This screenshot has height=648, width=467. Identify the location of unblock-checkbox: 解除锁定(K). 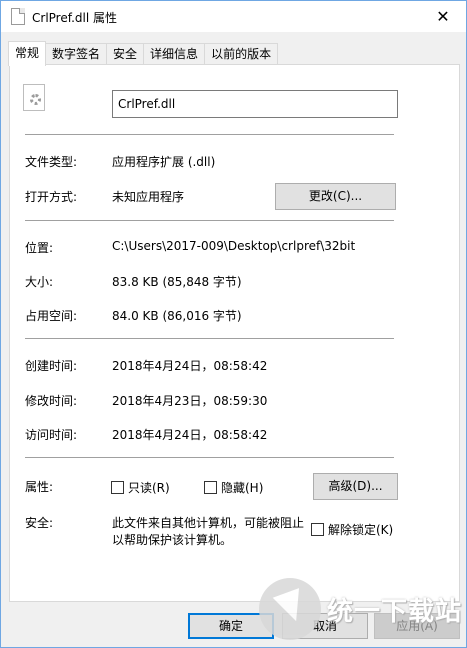
(352, 529).